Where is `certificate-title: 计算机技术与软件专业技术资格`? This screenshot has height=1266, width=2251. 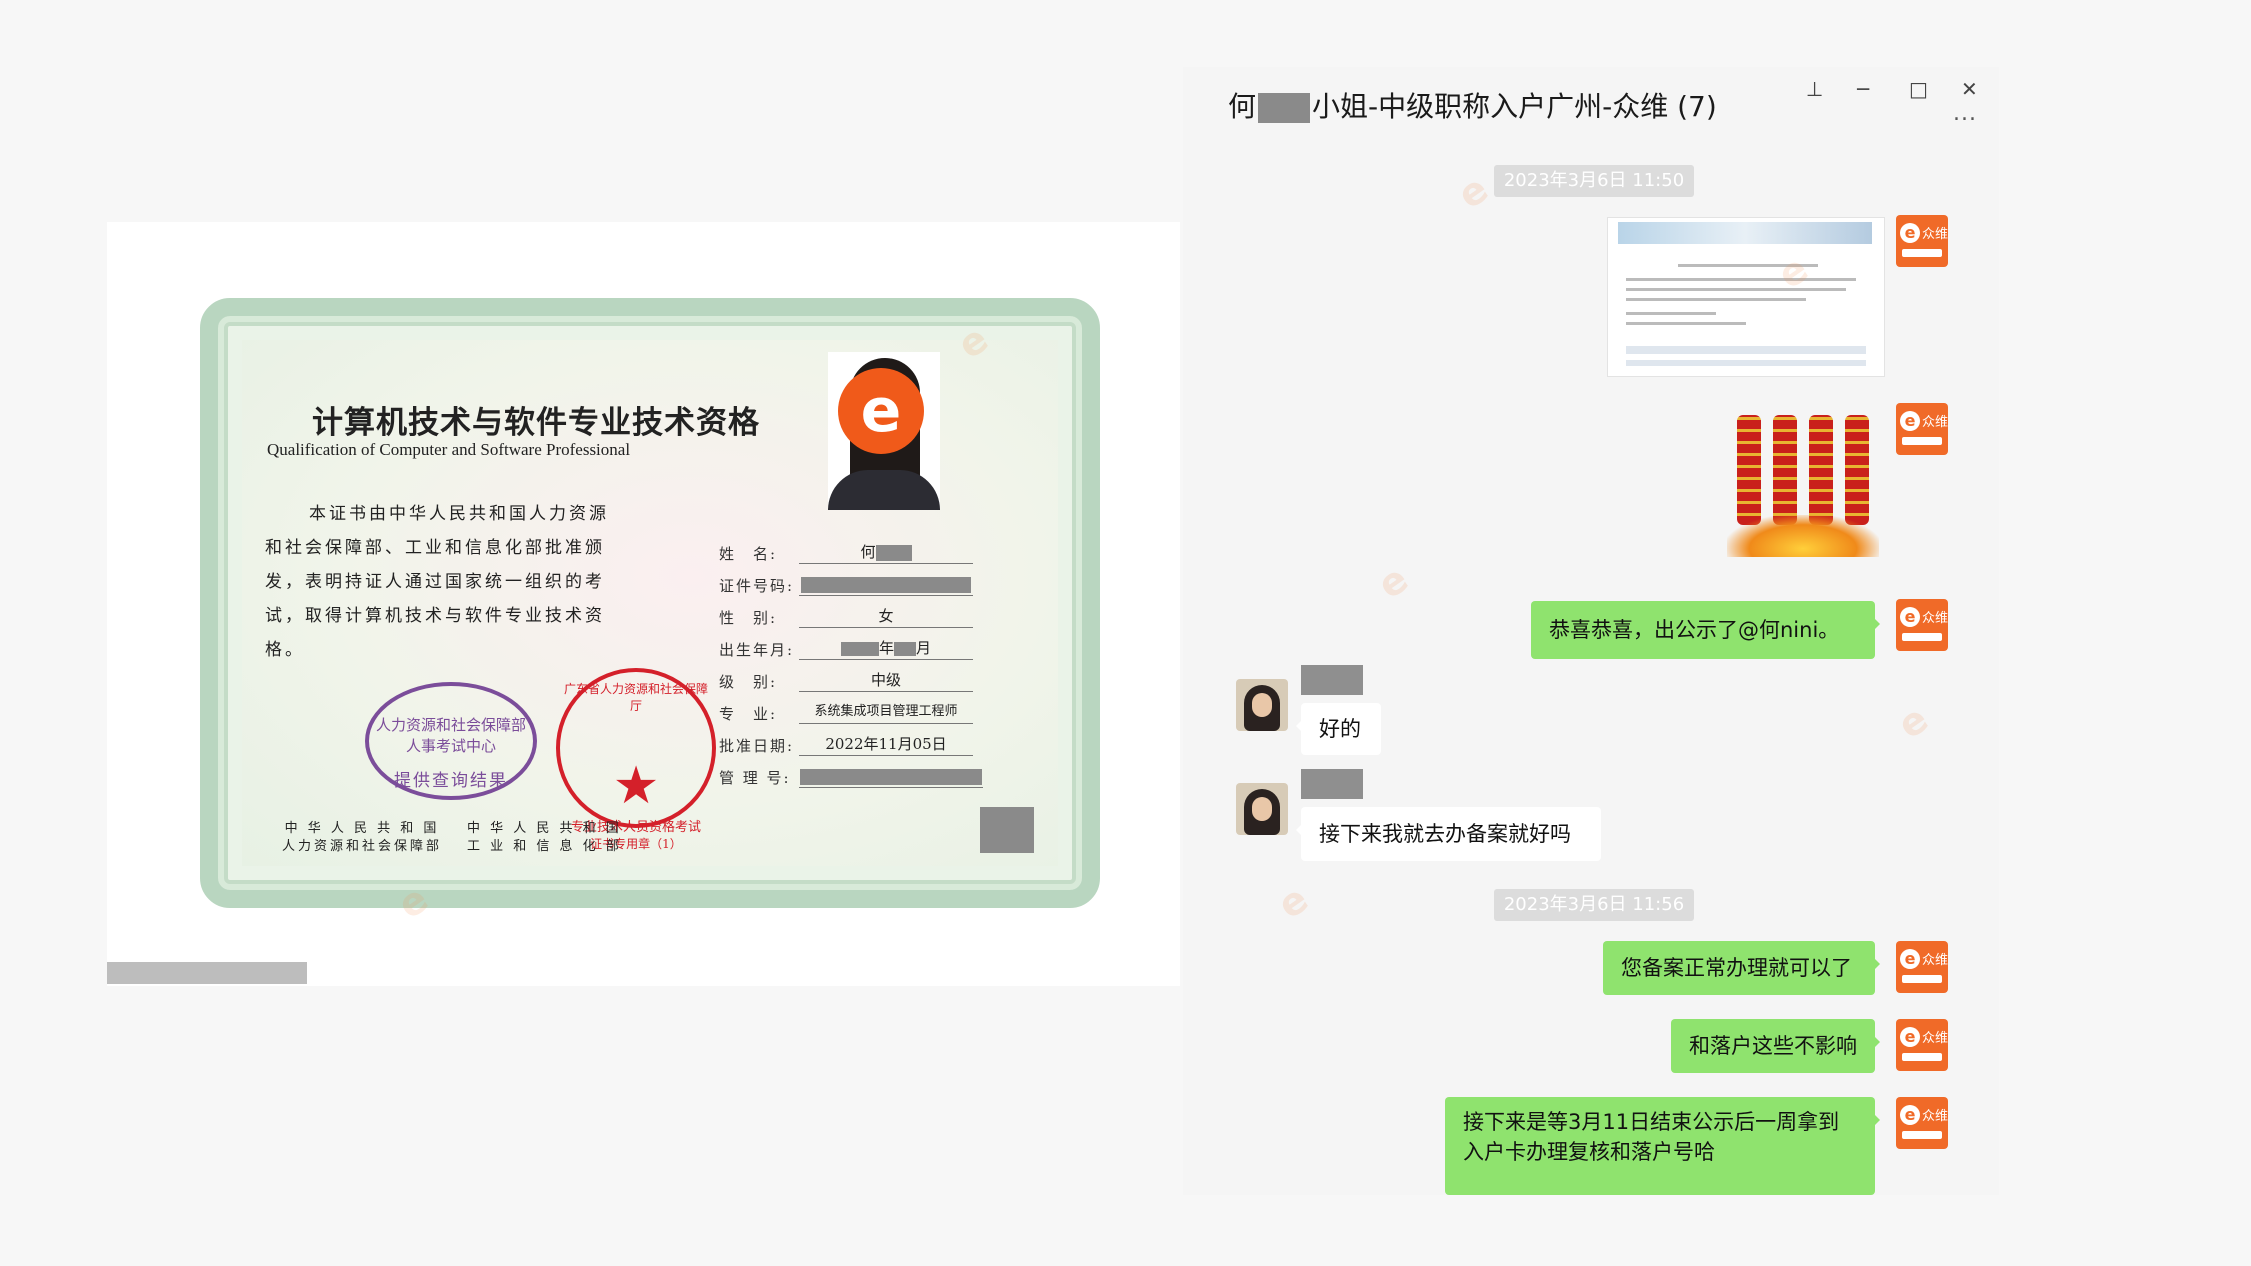 certificate-title: 计算机技术与软件专业技术资格 is located at coordinates (536, 423).